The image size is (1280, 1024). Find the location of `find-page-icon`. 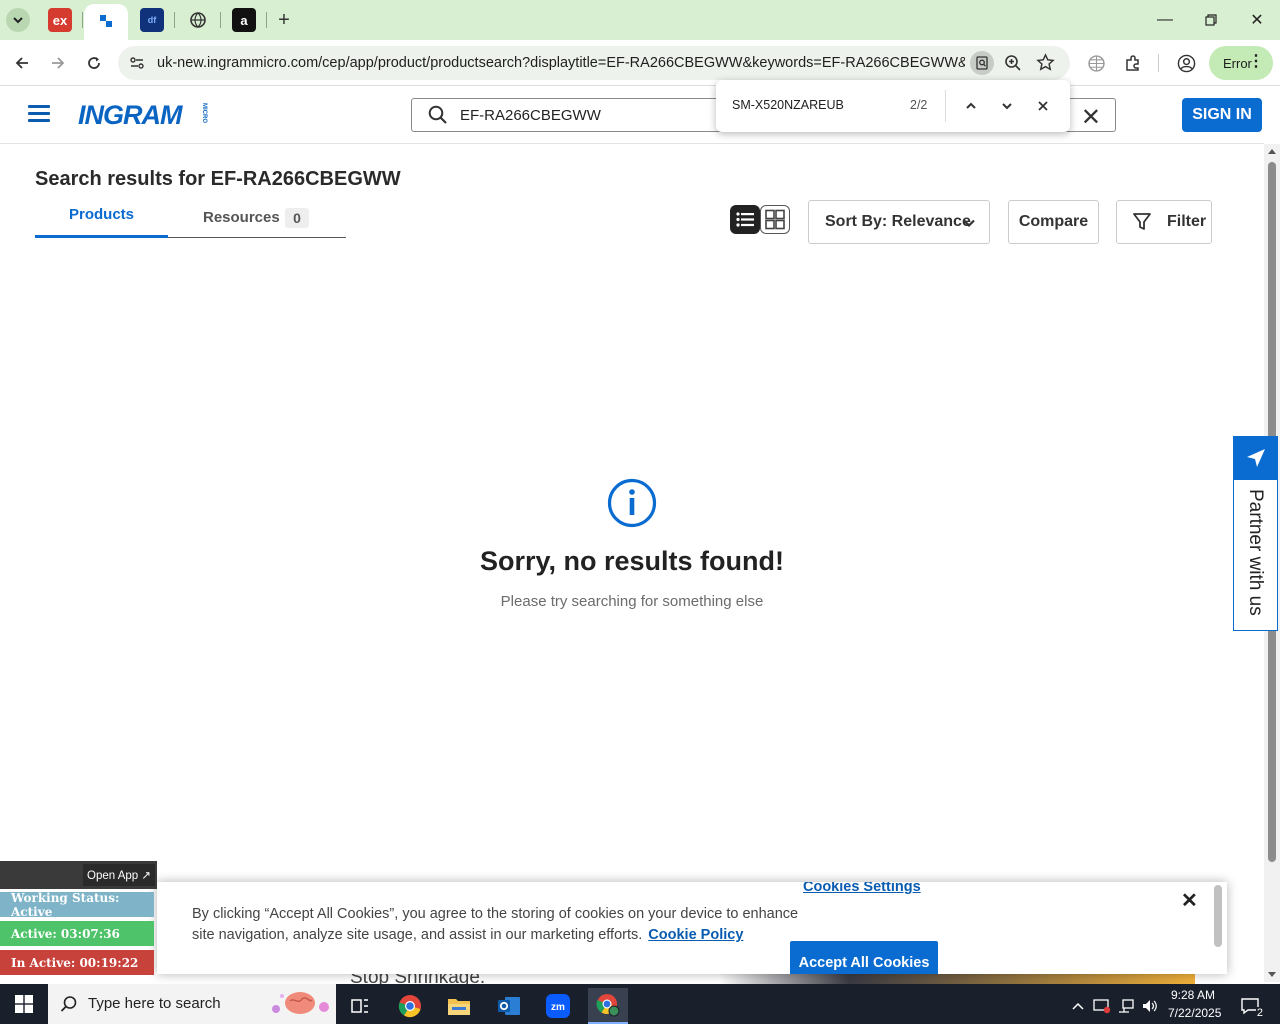

find-page-icon is located at coordinates (982, 63).